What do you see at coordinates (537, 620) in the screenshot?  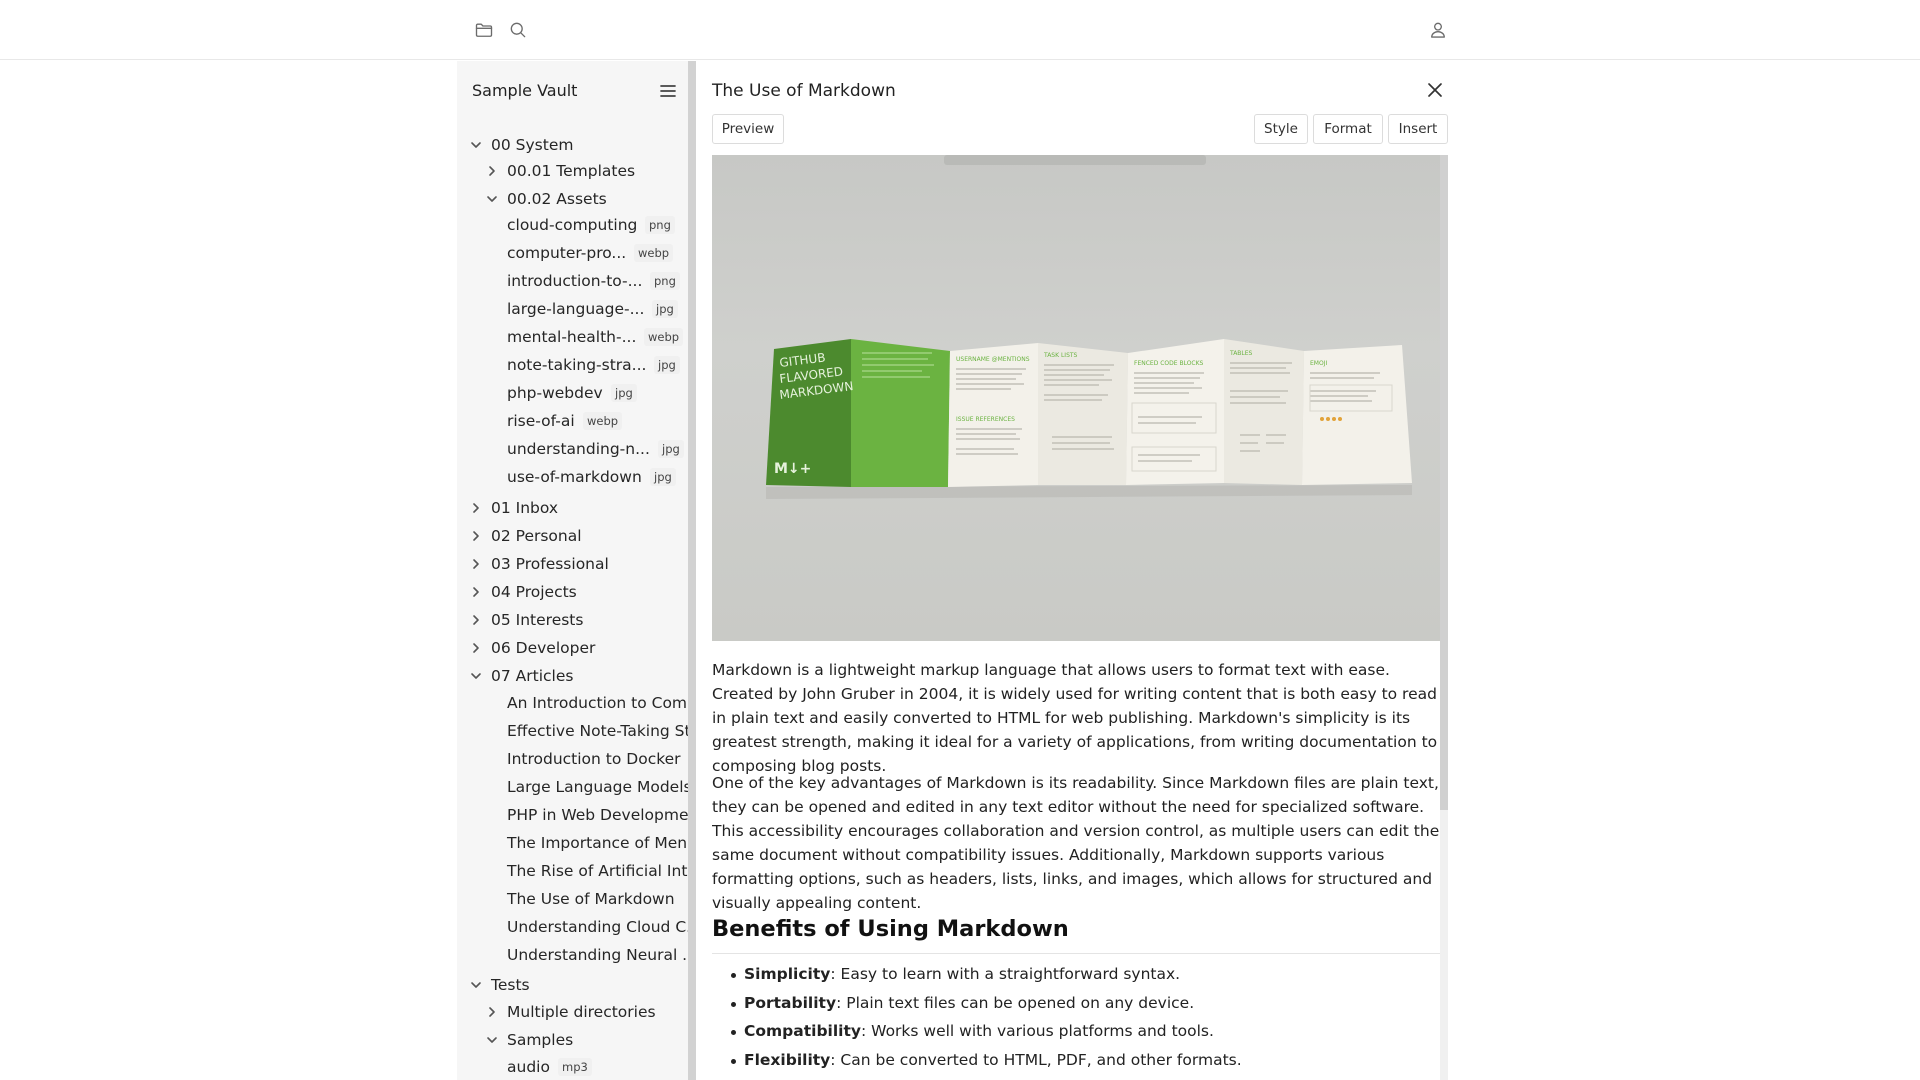 I see `tree-item-label: 05 Interests` at bounding box center [537, 620].